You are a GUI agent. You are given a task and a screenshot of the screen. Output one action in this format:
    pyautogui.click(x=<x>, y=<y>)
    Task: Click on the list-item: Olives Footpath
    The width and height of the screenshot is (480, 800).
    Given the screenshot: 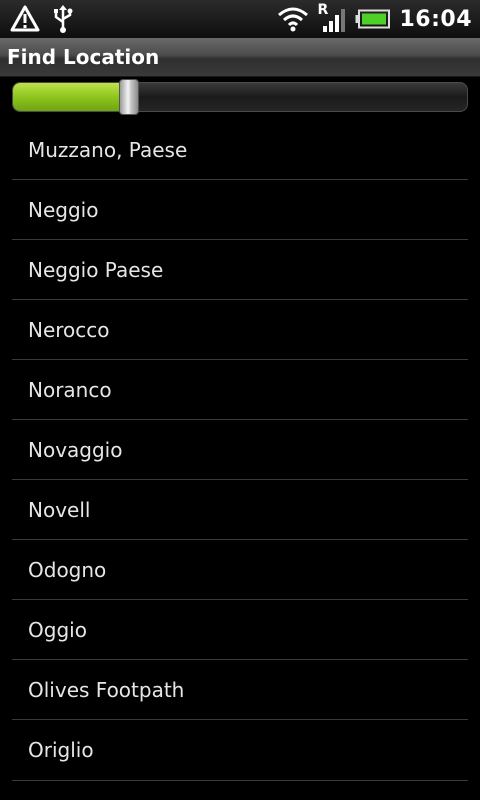 What is the action you would take?
    pyautogui.click(x=240, y=690)
    